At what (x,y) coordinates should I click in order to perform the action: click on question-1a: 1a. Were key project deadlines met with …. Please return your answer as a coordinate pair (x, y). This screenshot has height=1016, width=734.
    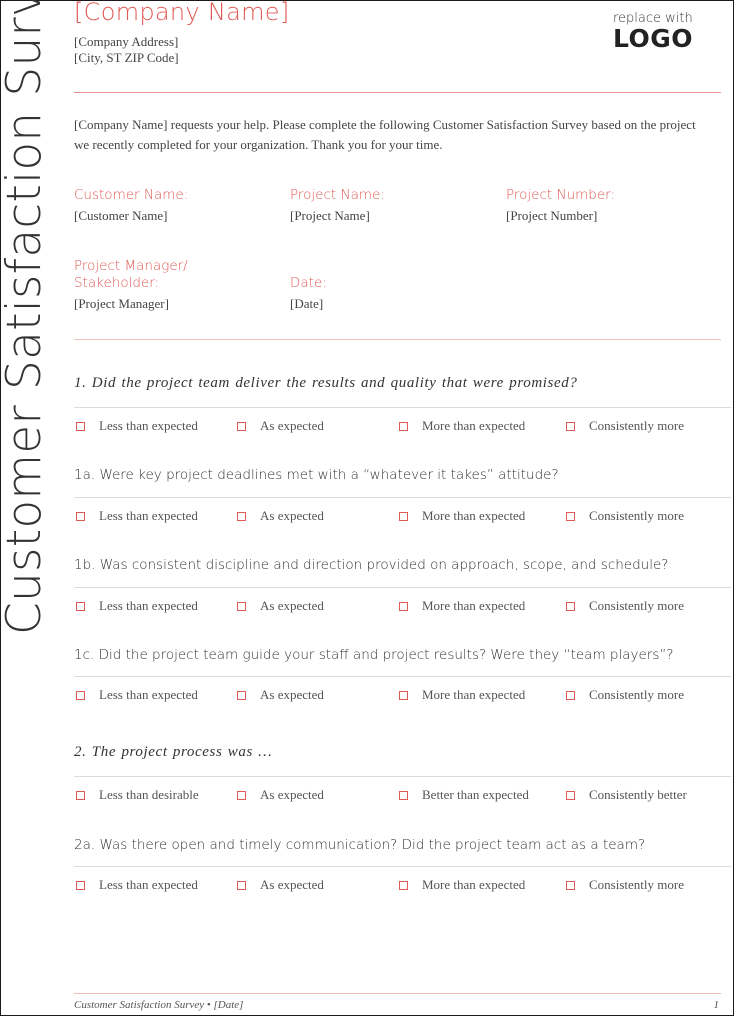
    Looking at the image, I should click on (316, 475).